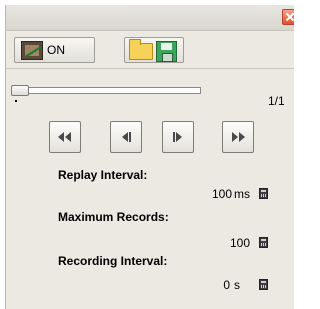 The height and width of the screenshot is (309, 320). I want to click on title-bar, so click(150, 18).